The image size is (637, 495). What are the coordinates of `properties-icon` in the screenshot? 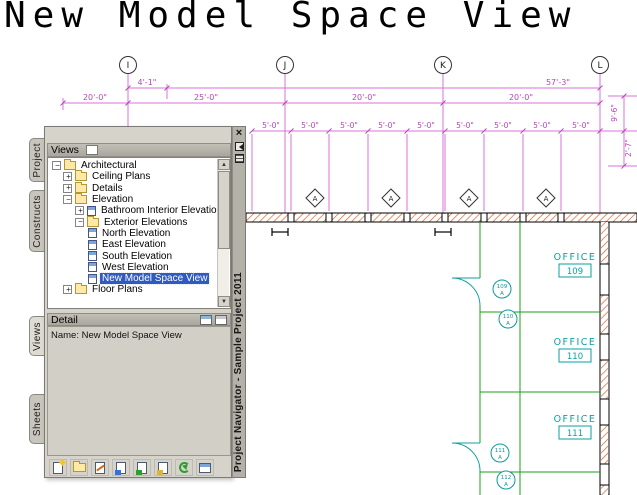 It's located at (239, 158).